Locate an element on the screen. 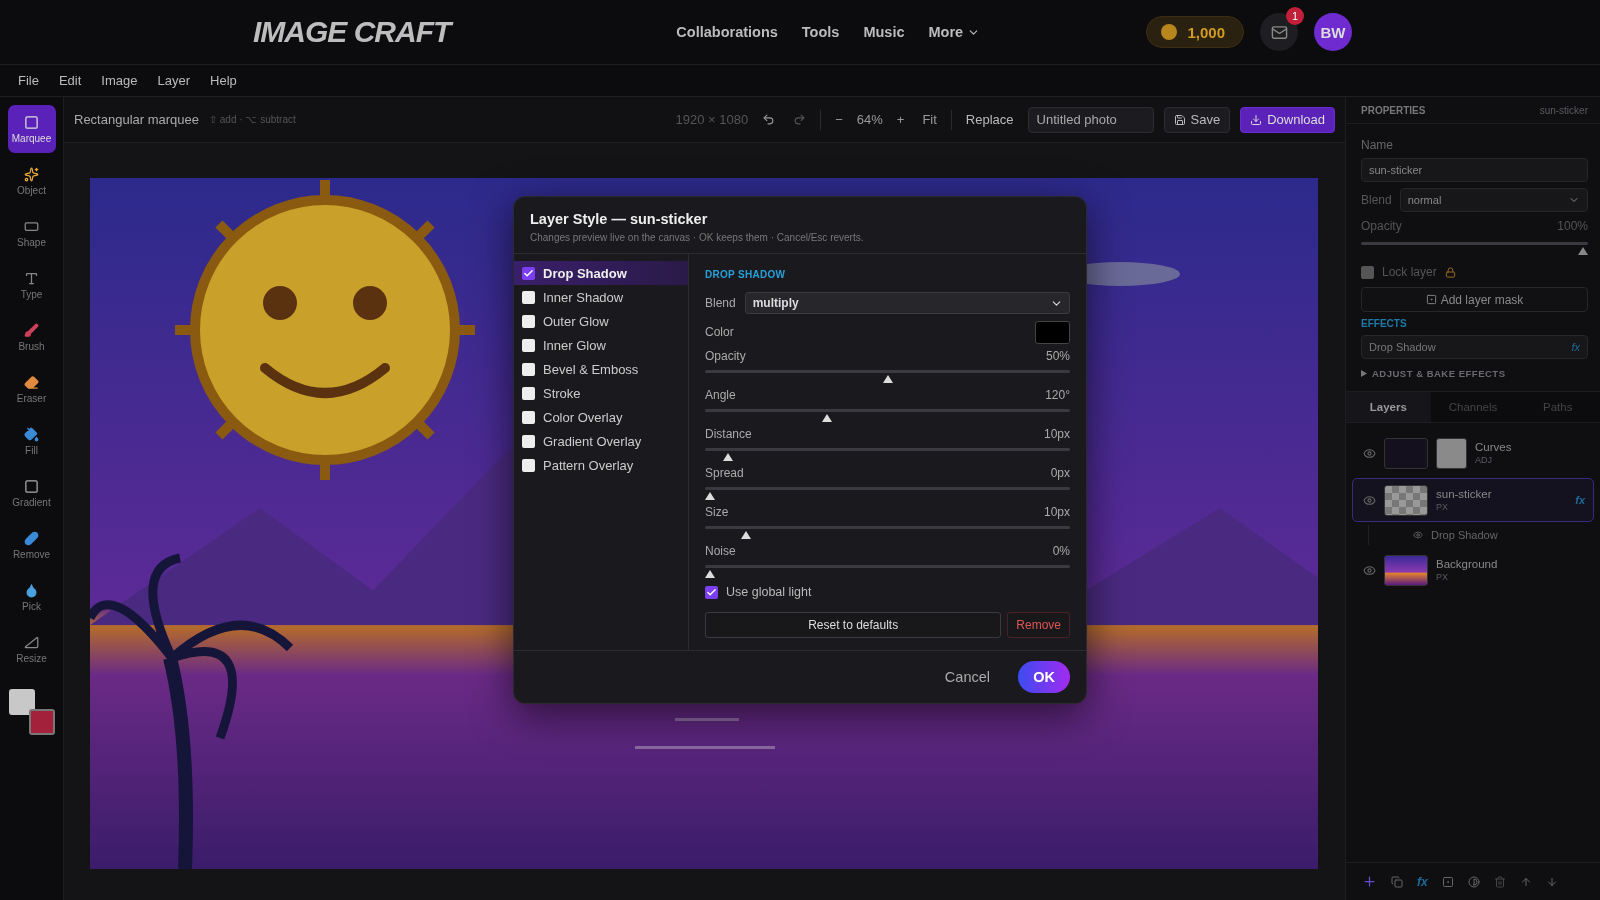 This screenshot has width=1600, height=900. effect-label: Gradient Overlay is located at coordinates (592, 441).